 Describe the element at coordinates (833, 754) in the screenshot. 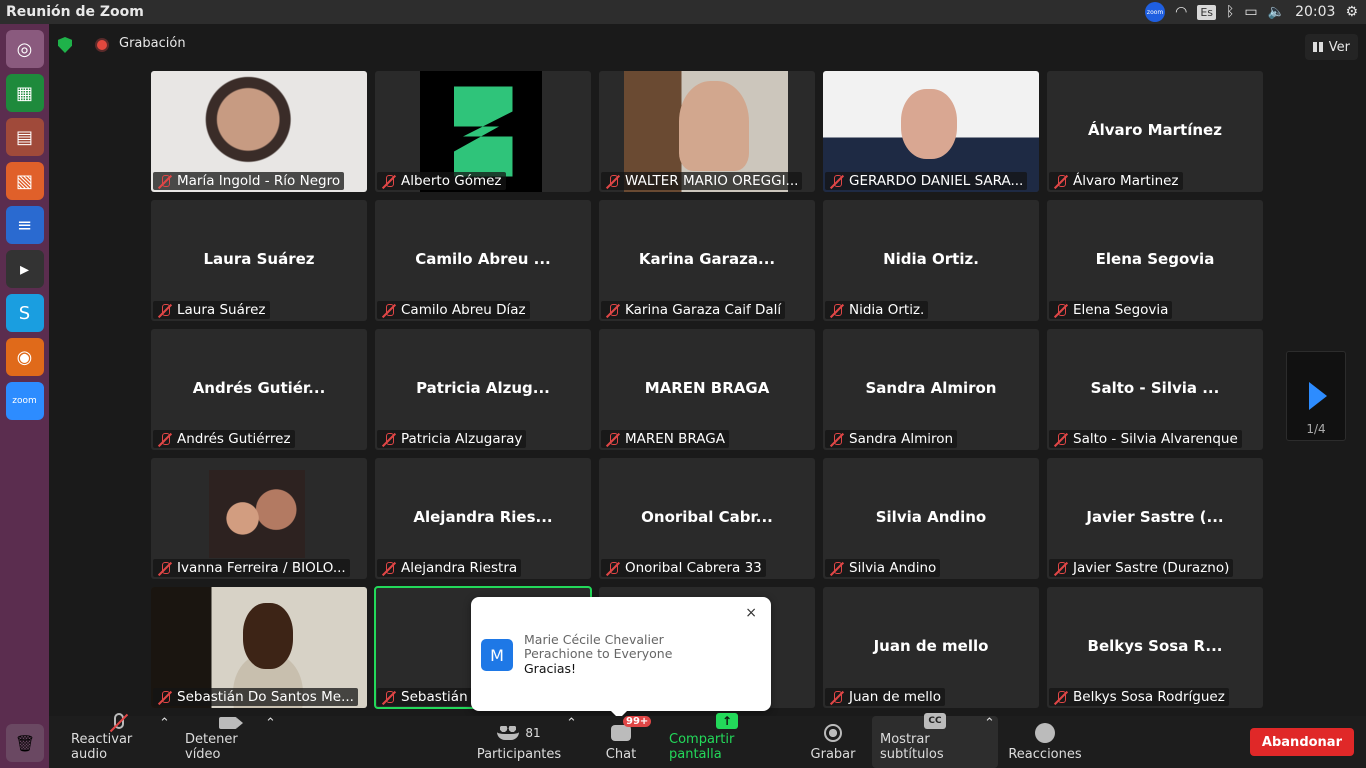

I see `record-label: Grabar` at that location.